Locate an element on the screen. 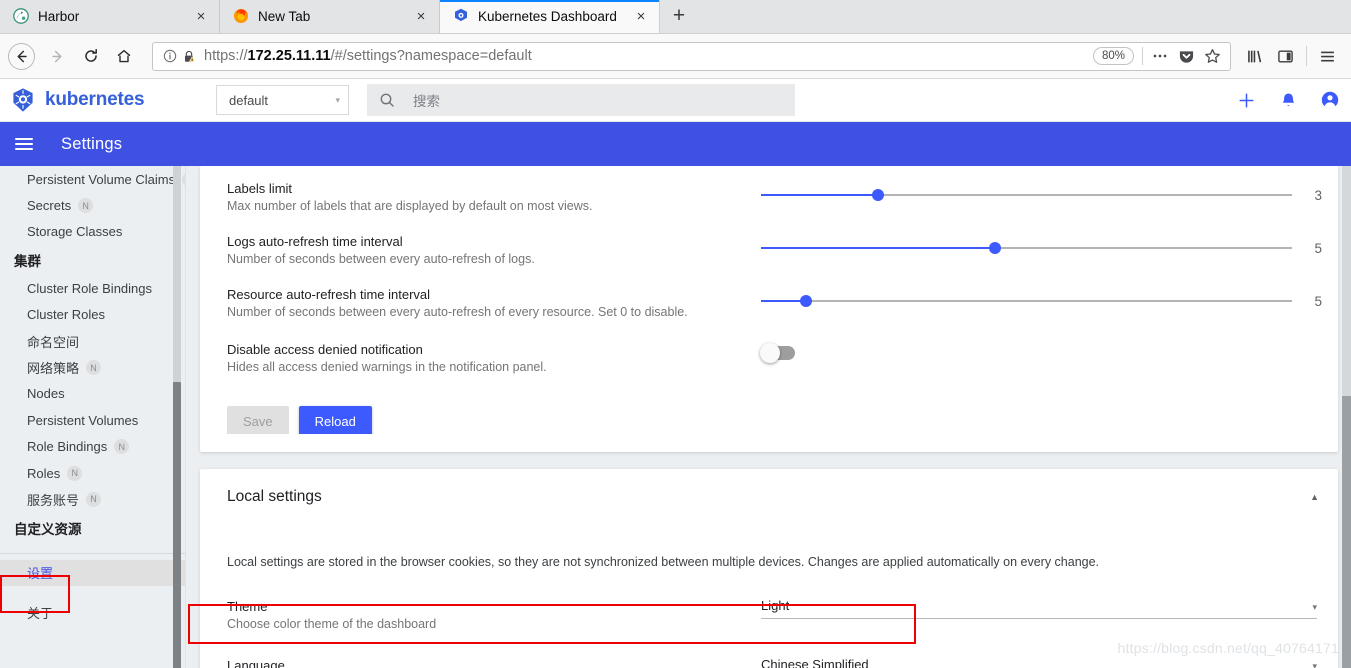 The width and height of the screenshot is (1351, 668). resource-autorefresh-slider is located at coordinates (1026, 301).